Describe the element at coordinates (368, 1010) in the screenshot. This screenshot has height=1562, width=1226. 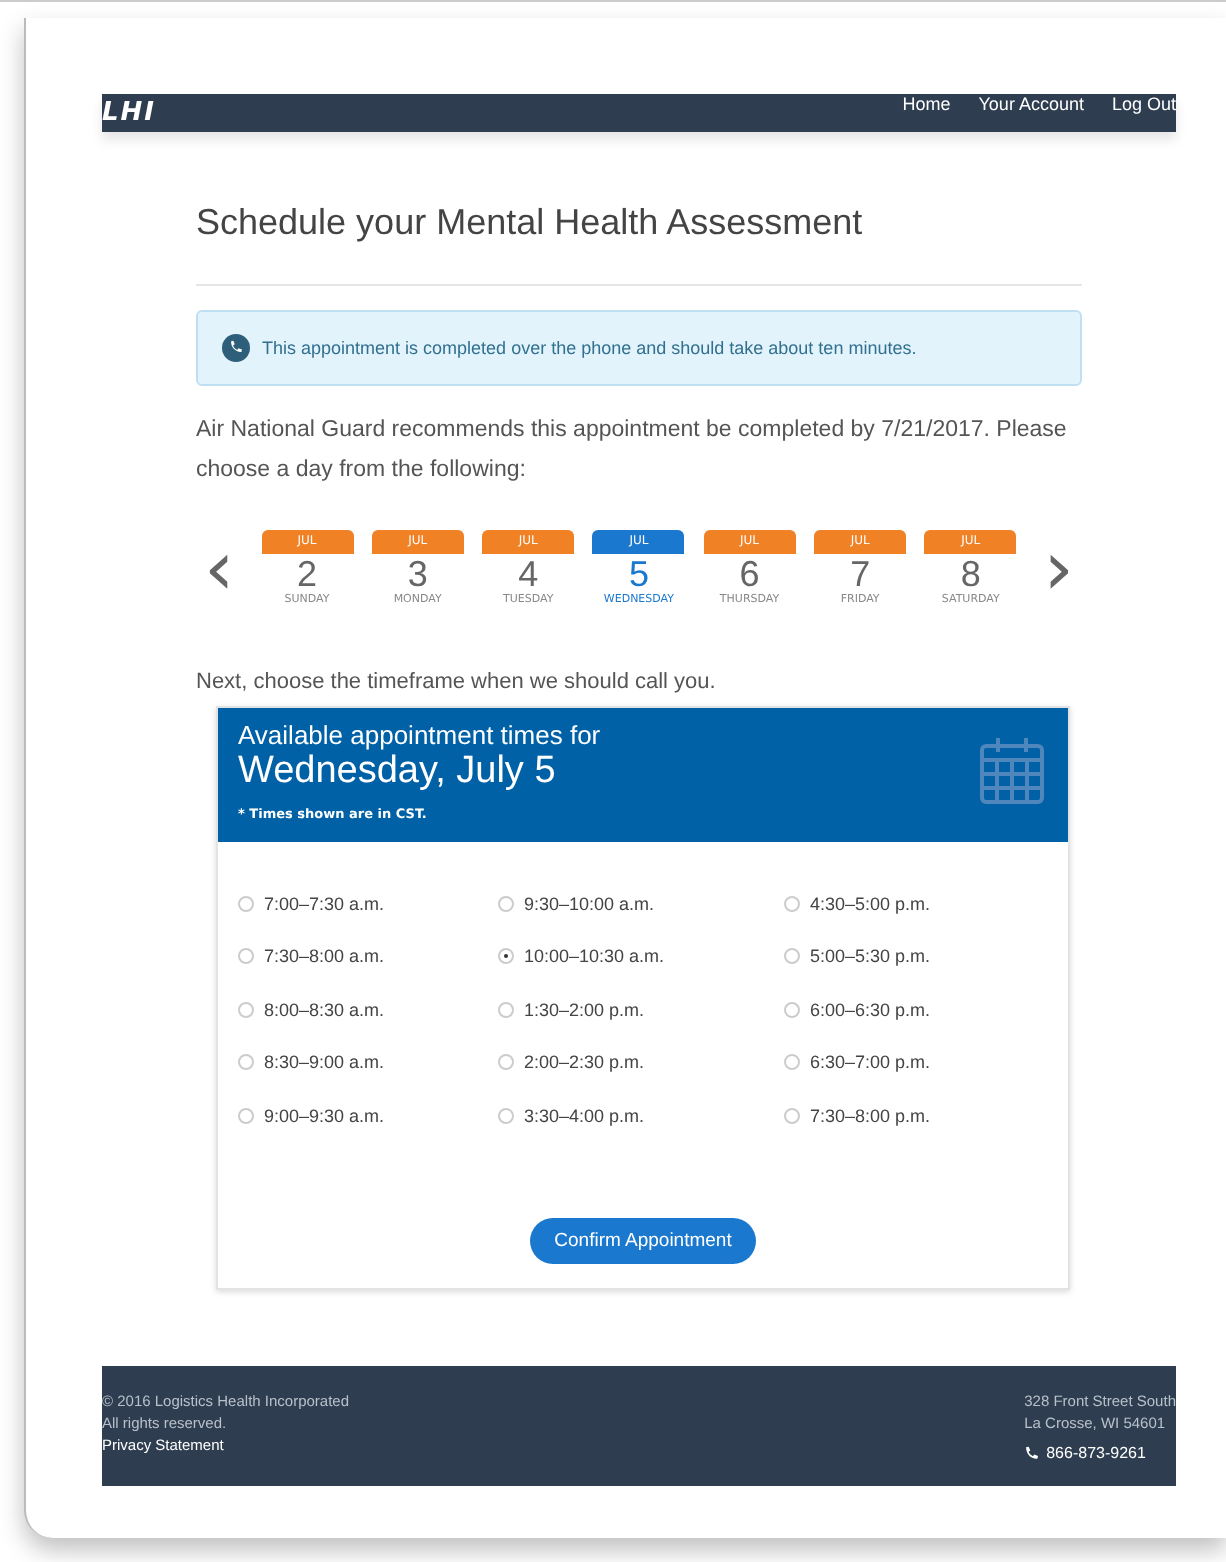
I see `time-slot-option: 8:00–8:30 a.m.` at that location.